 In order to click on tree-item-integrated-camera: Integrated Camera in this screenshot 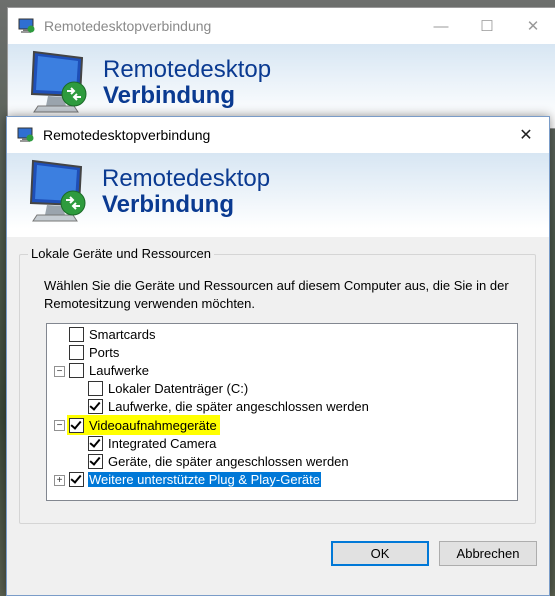, I will do `click(152, 443)`.